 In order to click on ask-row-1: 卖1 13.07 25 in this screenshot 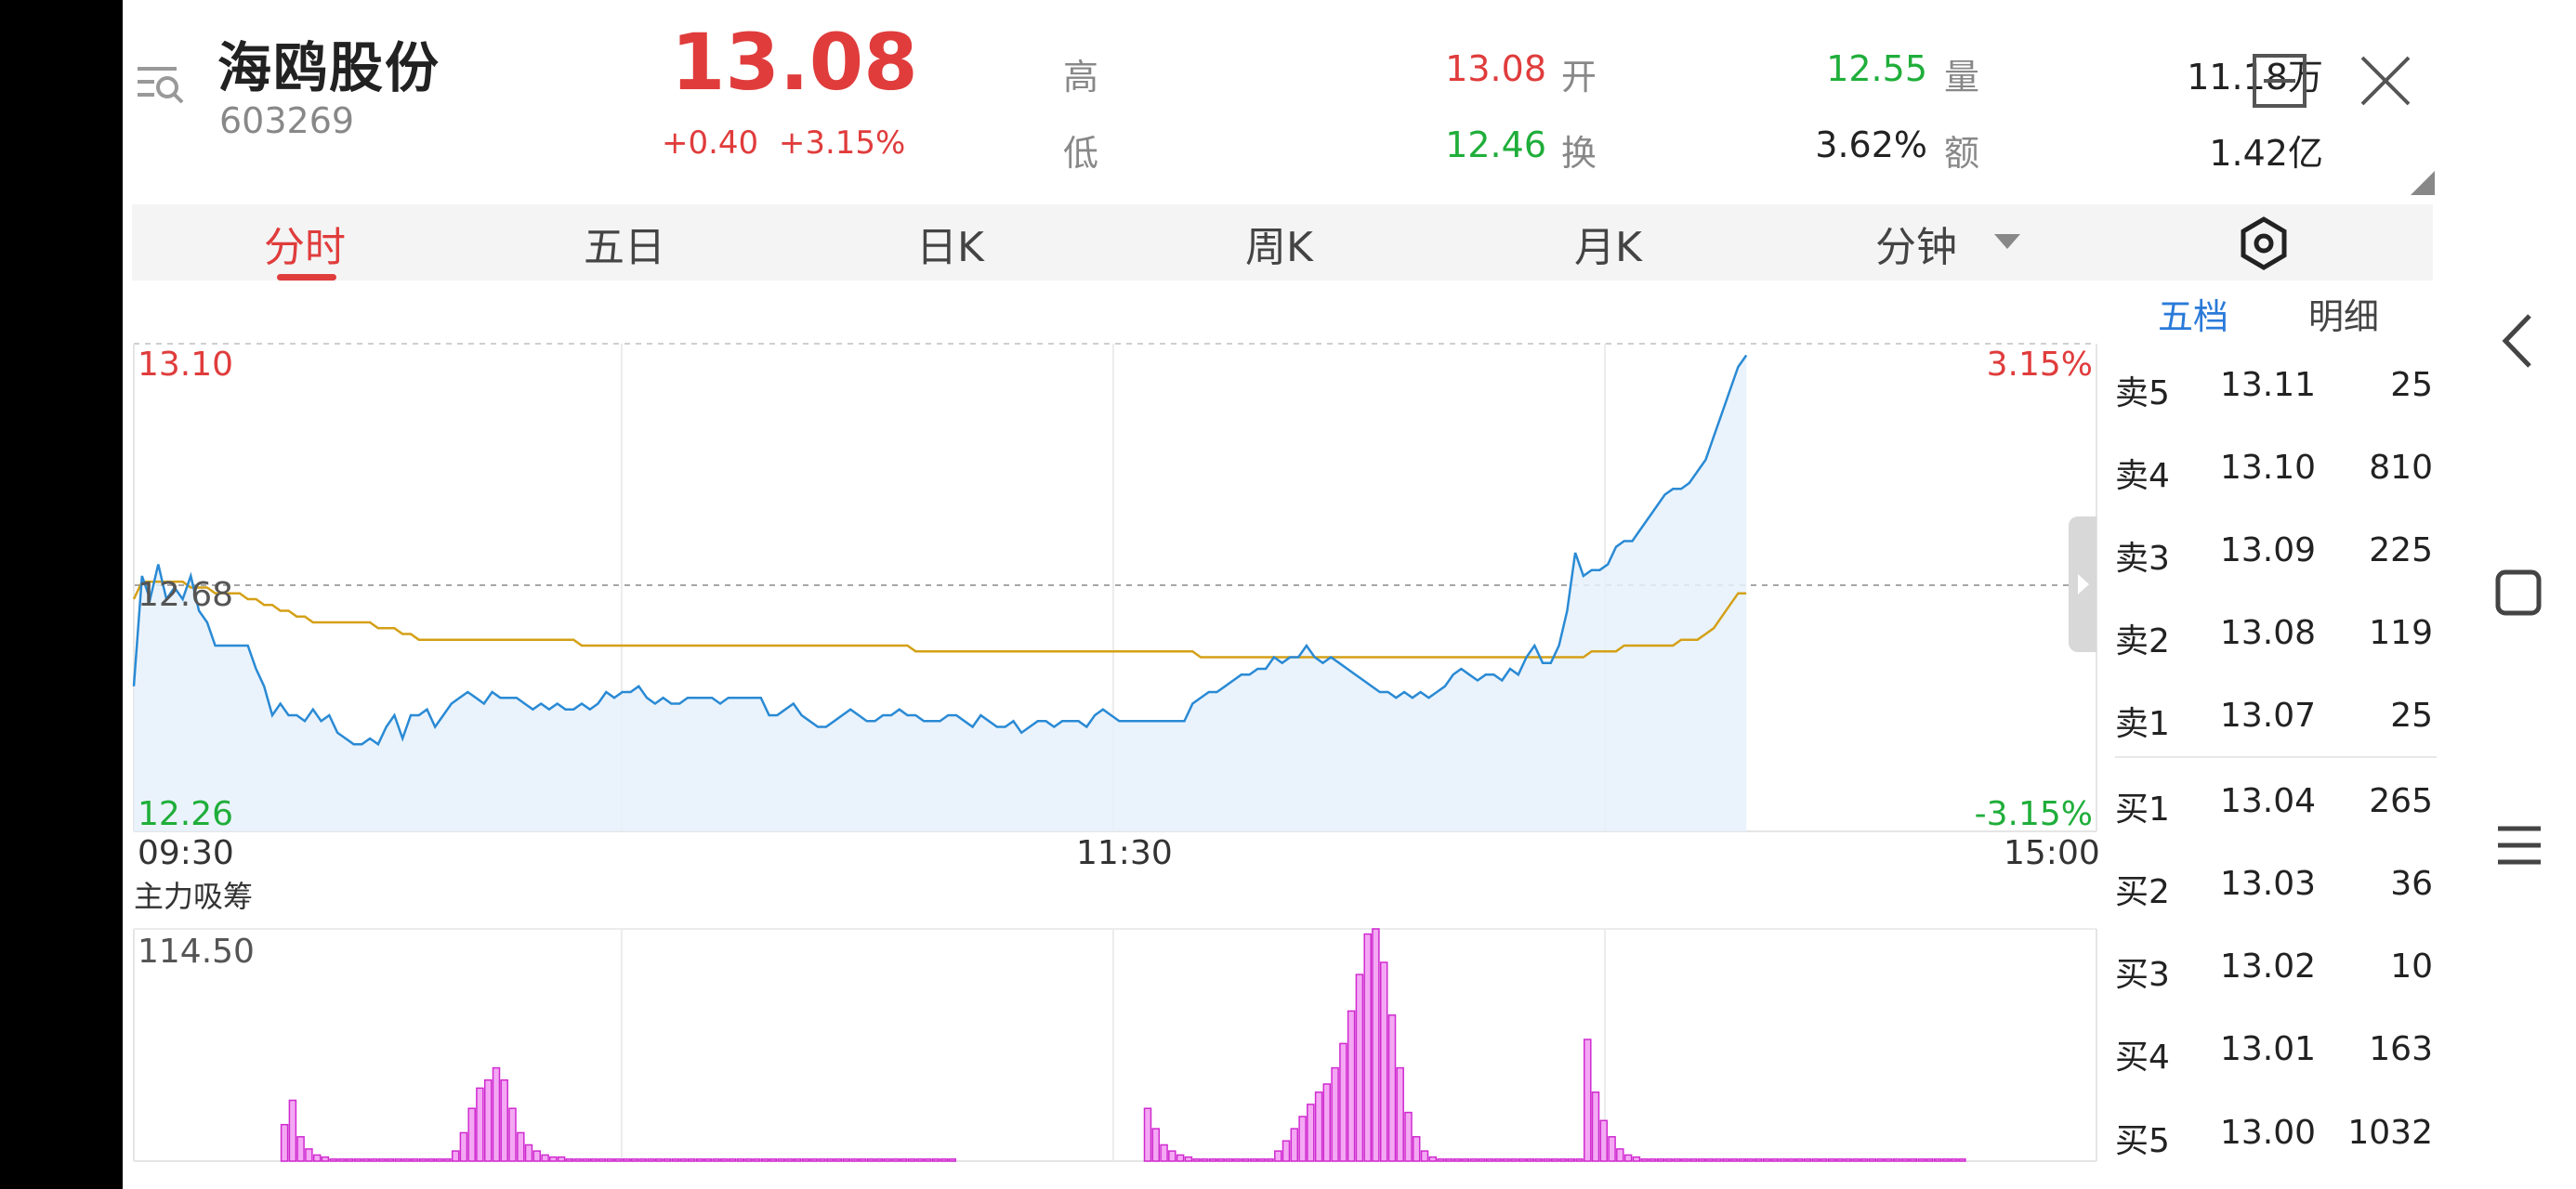, I will do `click(2276, 715)`.